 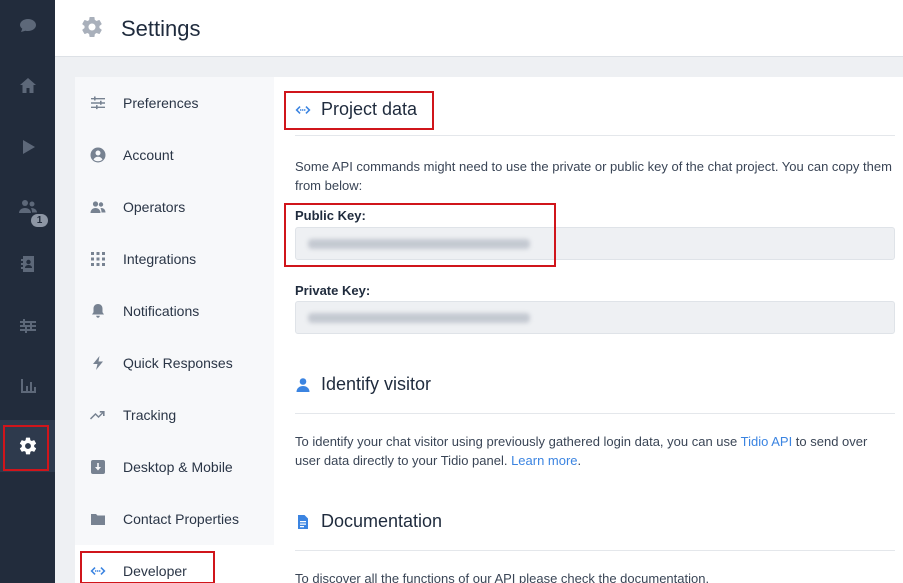 What do you see at coordinates (98, 155) in the screenshot?
I see `account-icon` at bounding box center [98, 155].